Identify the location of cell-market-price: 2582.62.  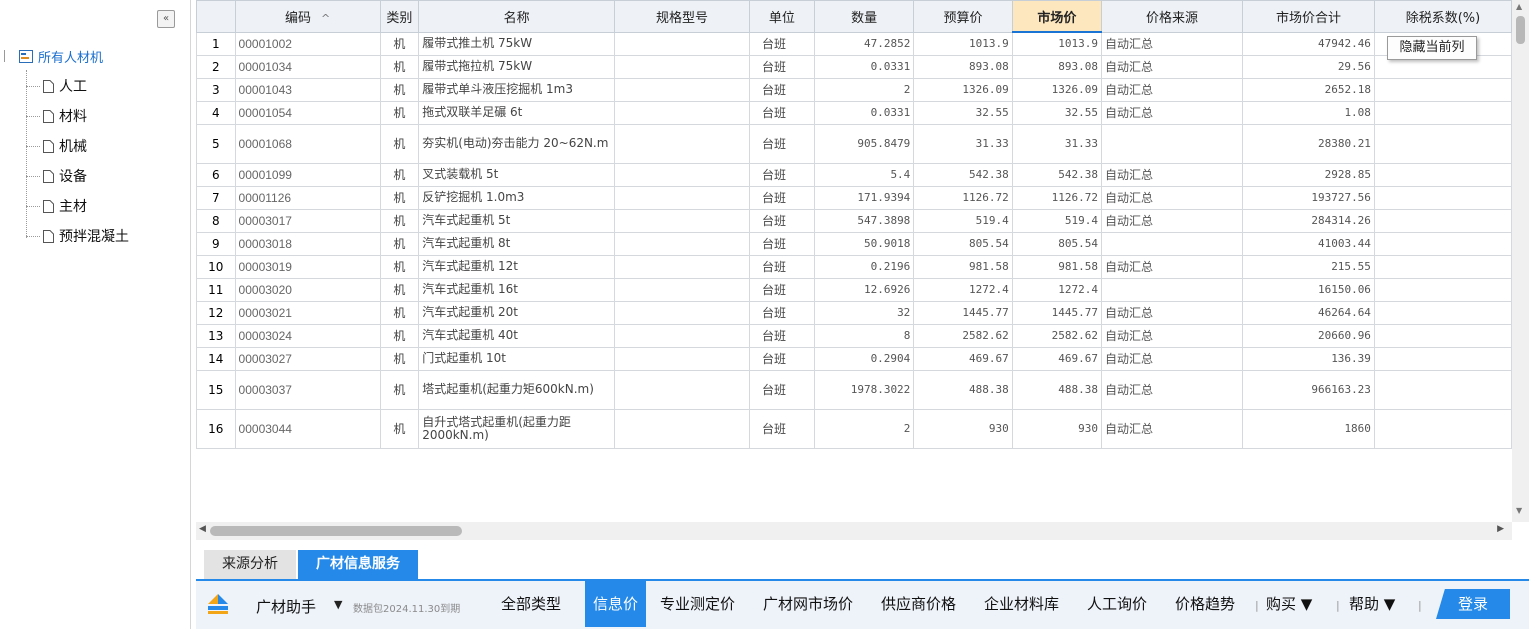
(1057, 335).